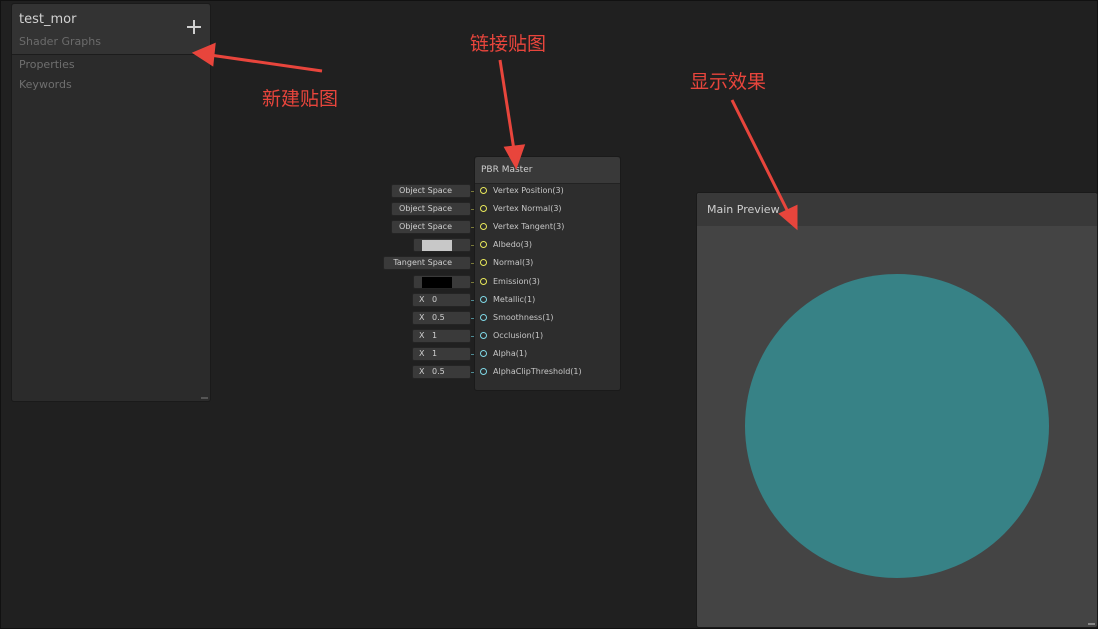  Describe the element at coordinates (518, 335) in the screenshot. I see `port-label: Occlusion(1)` at that location.